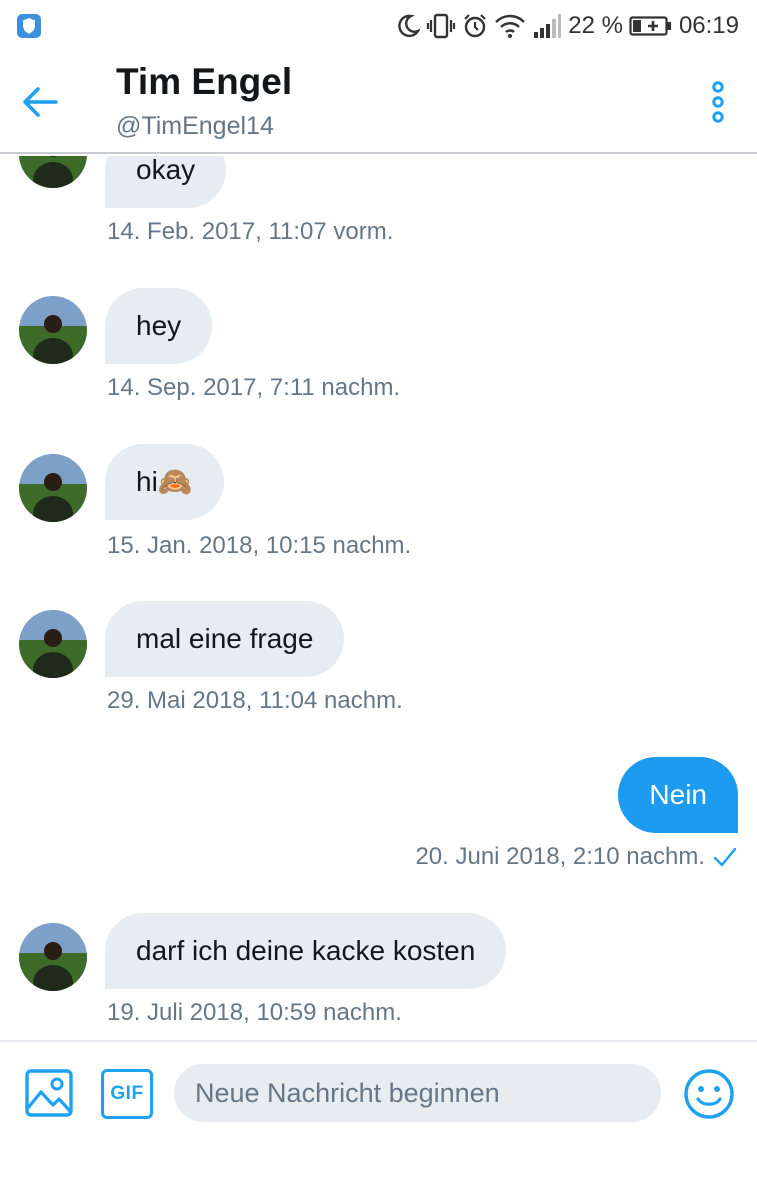 The image size is (757, 1200). Describe the element at coordinates (159, 326) in the screenshot. I see `message-bubble: hey` at that location.